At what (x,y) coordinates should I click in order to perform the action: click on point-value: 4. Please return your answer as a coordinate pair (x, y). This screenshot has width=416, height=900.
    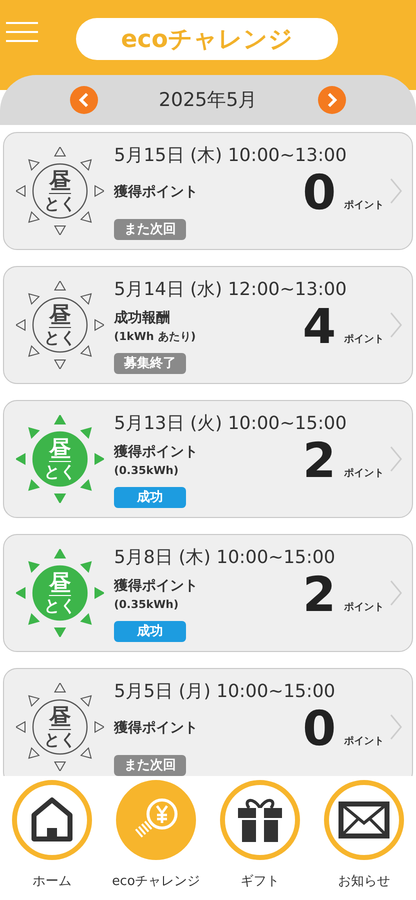
    Looking at the image, I should click on (319, 326).